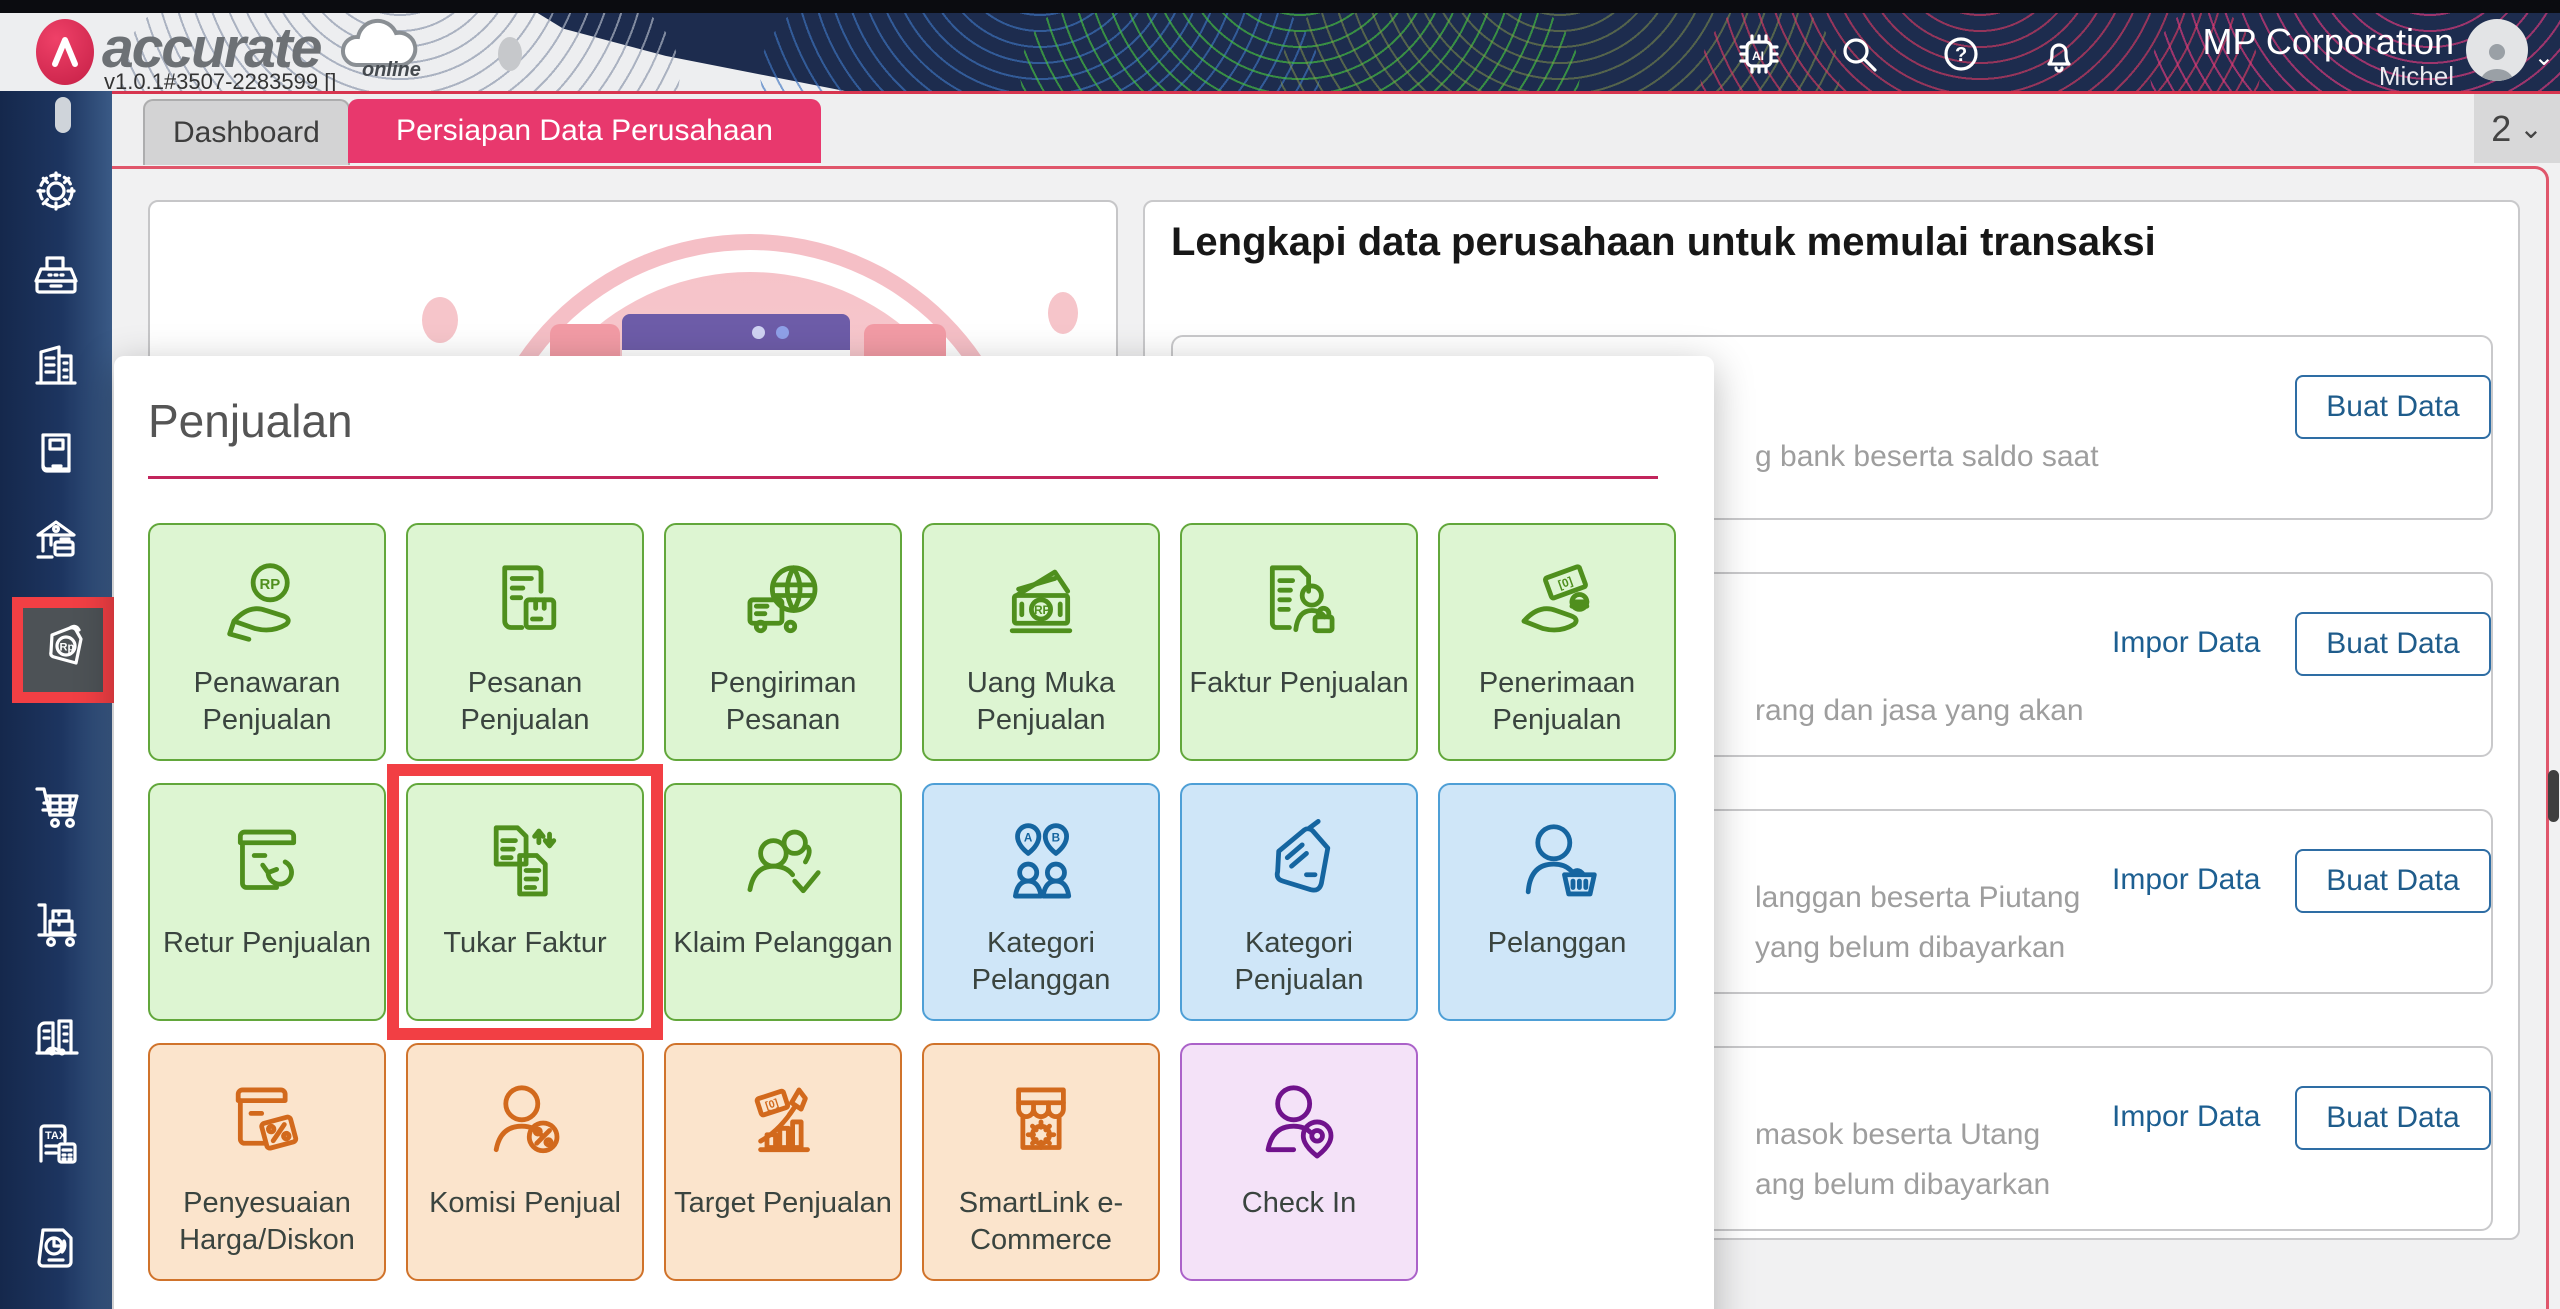  What do you see at coordinates (1927, 456) in the screenshot?
I see `row-description: g bank beserta saldo saat` at bounding box center [1927, 456].